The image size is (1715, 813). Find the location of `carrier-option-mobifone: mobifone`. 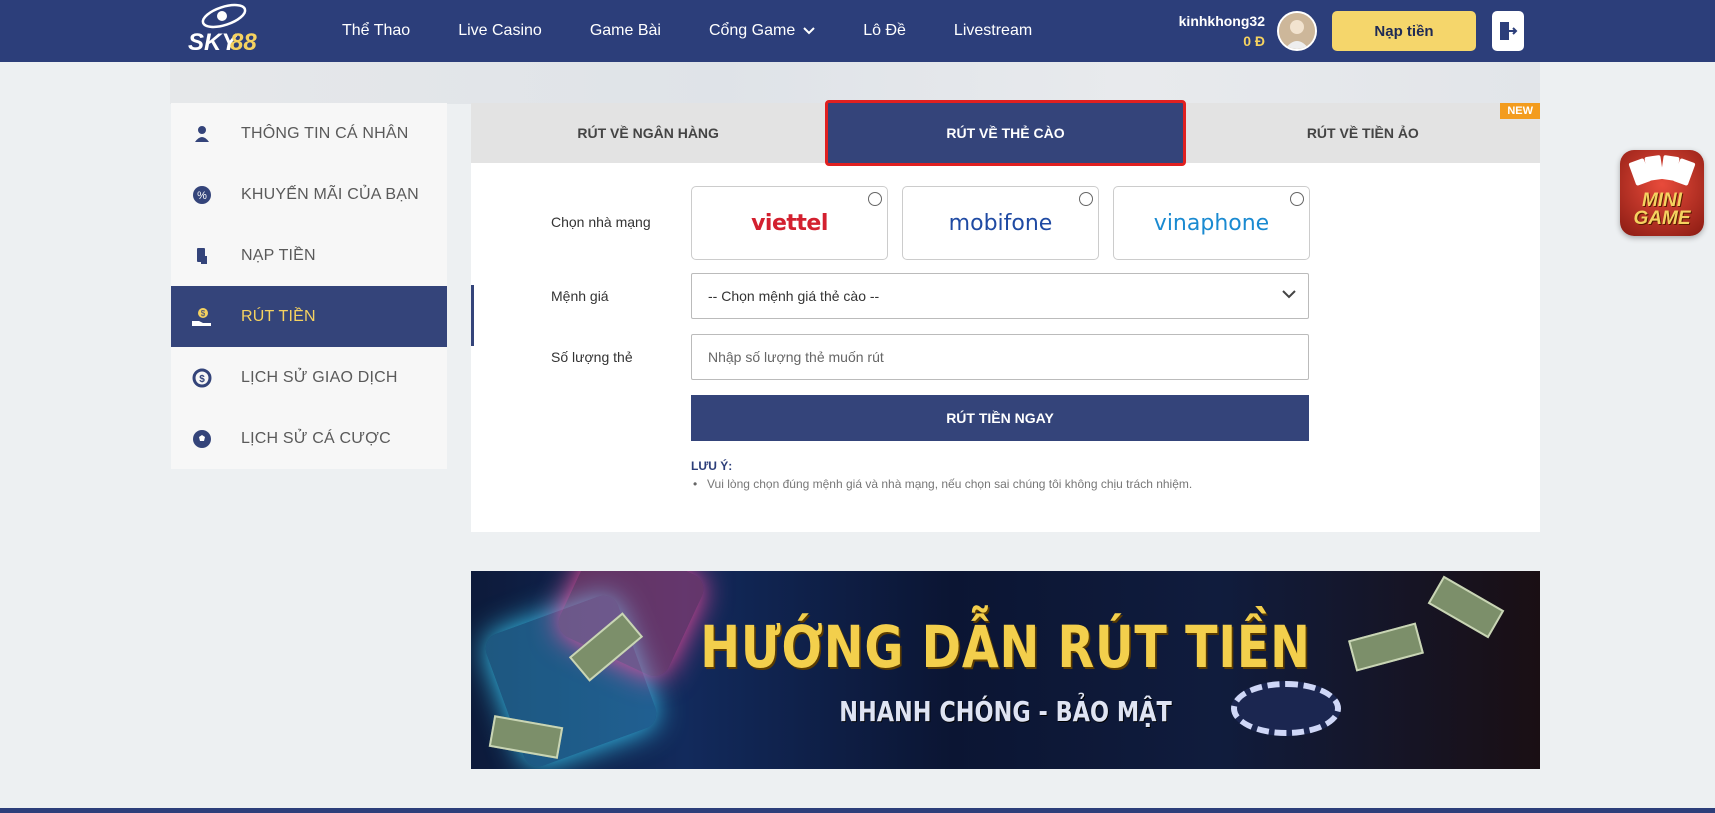

carrier-option-mobifone: mobifone is located at coordinates (1000, 223).